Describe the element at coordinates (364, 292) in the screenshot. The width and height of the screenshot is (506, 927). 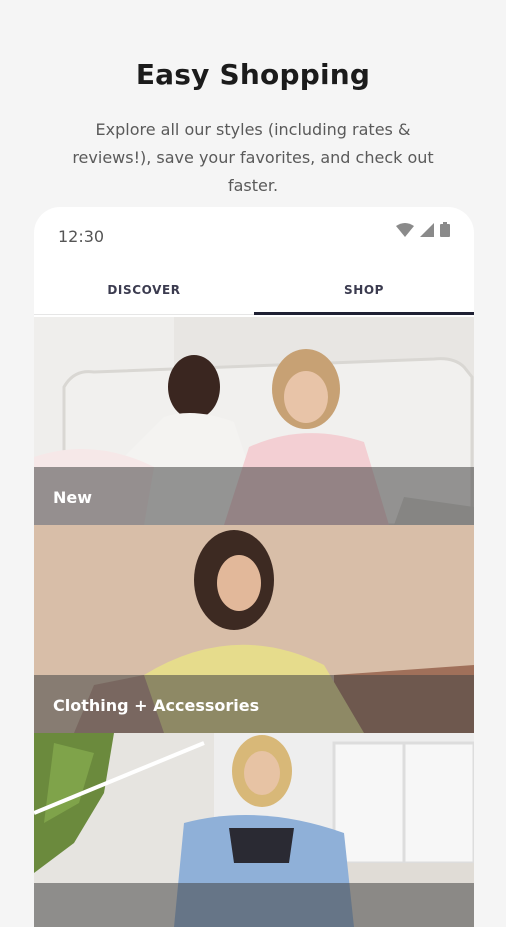
I see `tab-shop: SHOP` at that location.